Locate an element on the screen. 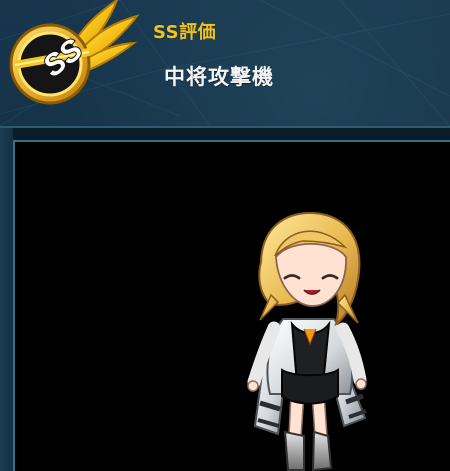  character-head is located at coordinates (309, 269).